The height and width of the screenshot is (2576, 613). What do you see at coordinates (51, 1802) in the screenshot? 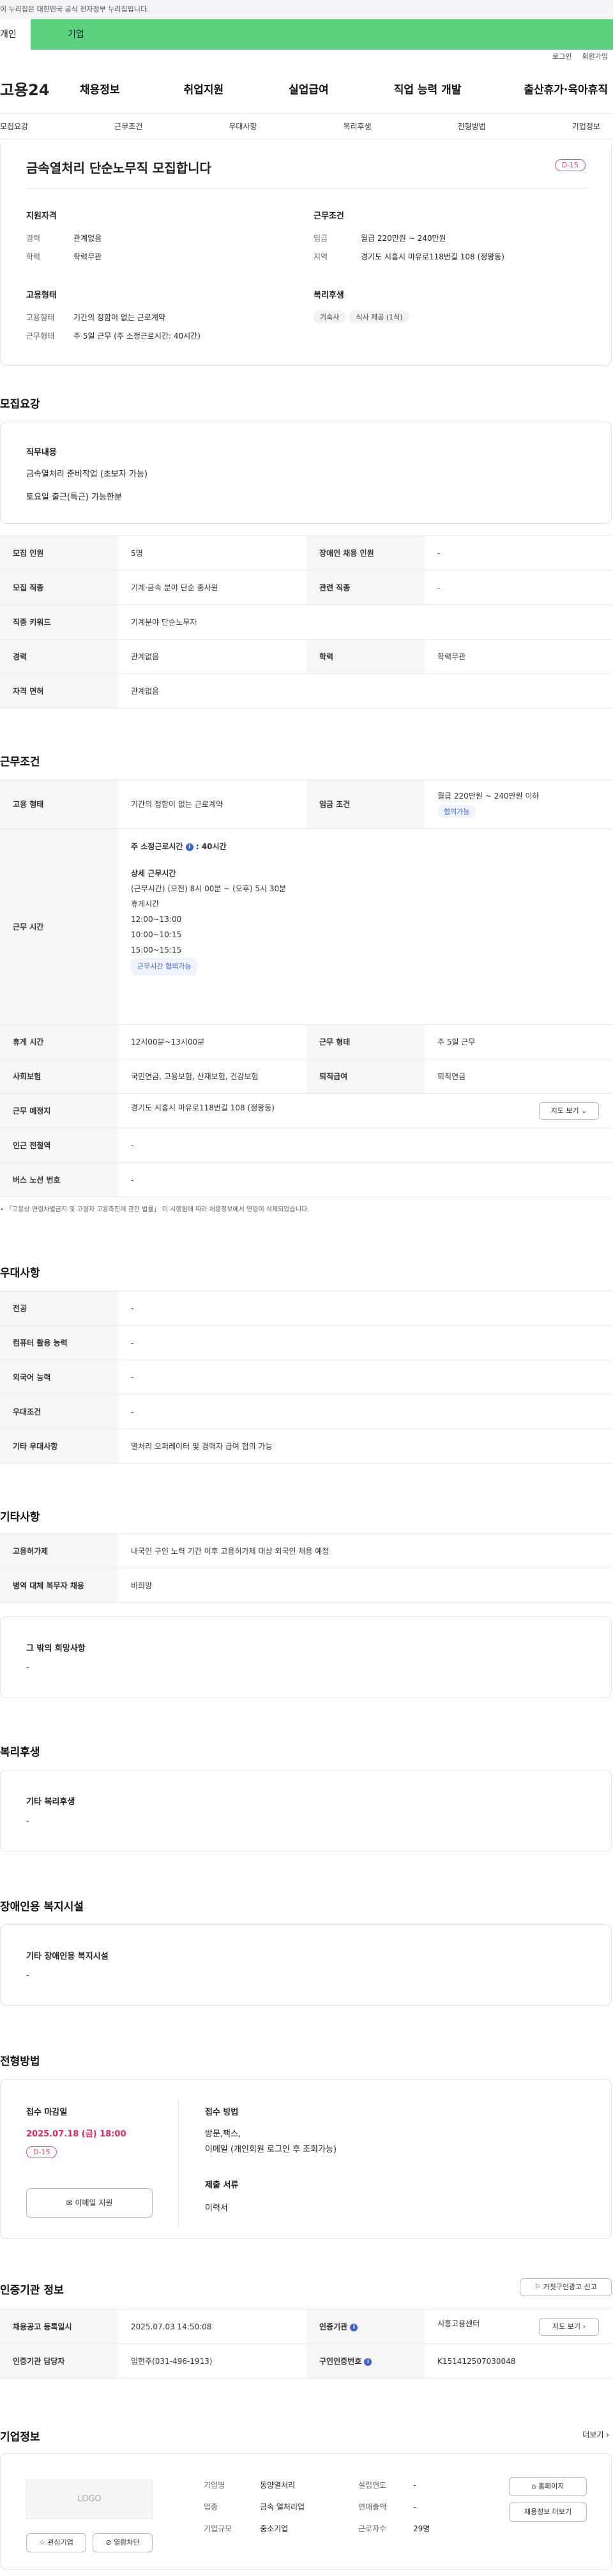
I see `benefit-box-title: 기타 복리후생` at bounding box center [51, 1802].